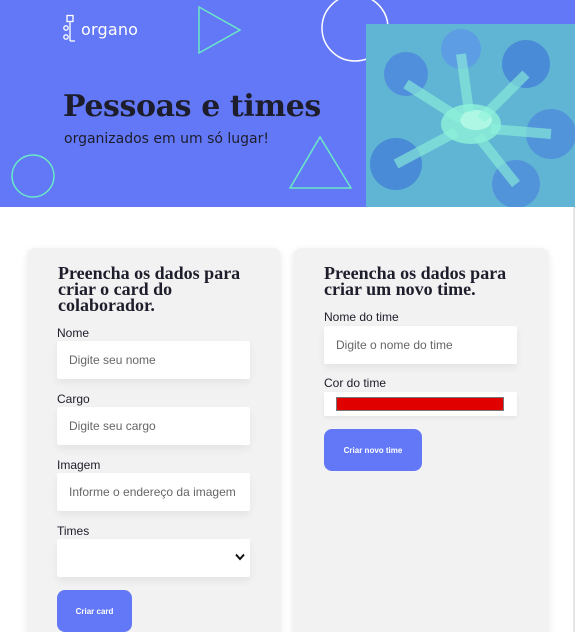  Describe the element at coordinates (361, 317) in the screenshot. I see `team-name-label: Nome do time` at that location.